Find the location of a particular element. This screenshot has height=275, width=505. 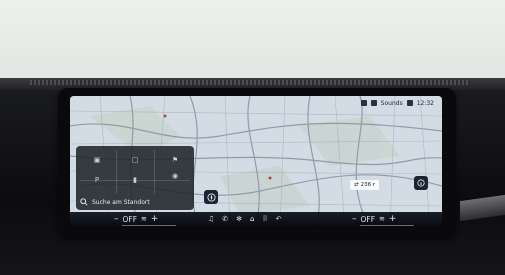

climate-right-state: OFF is located at coordinates (368, 219).